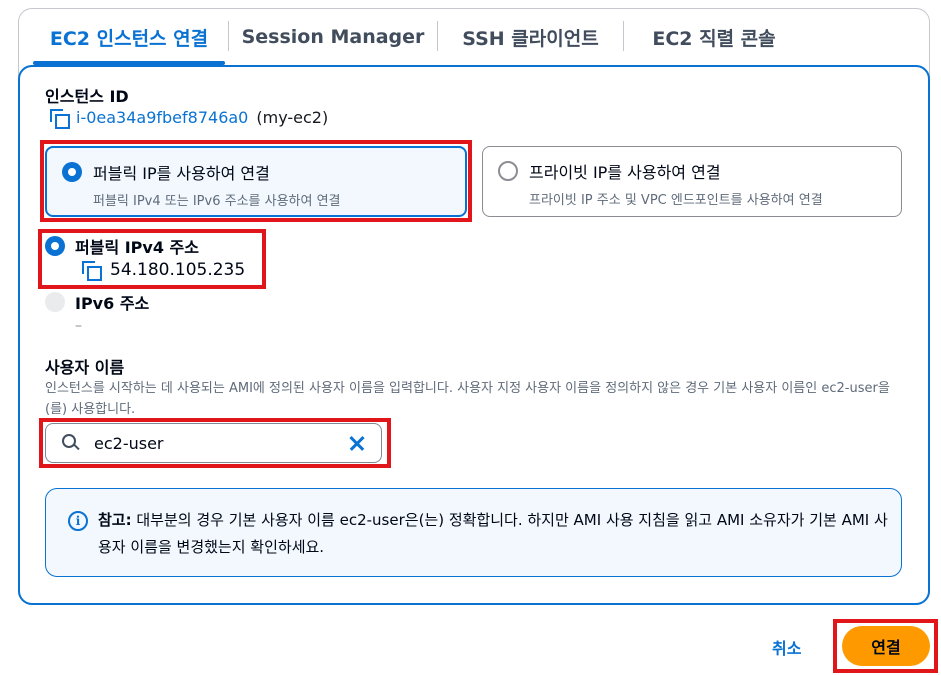 This screenshot has width=941, height=675. Describe the element at coordinates (55, 246) in the screenshot. I see `radio-ipv4` at that location.